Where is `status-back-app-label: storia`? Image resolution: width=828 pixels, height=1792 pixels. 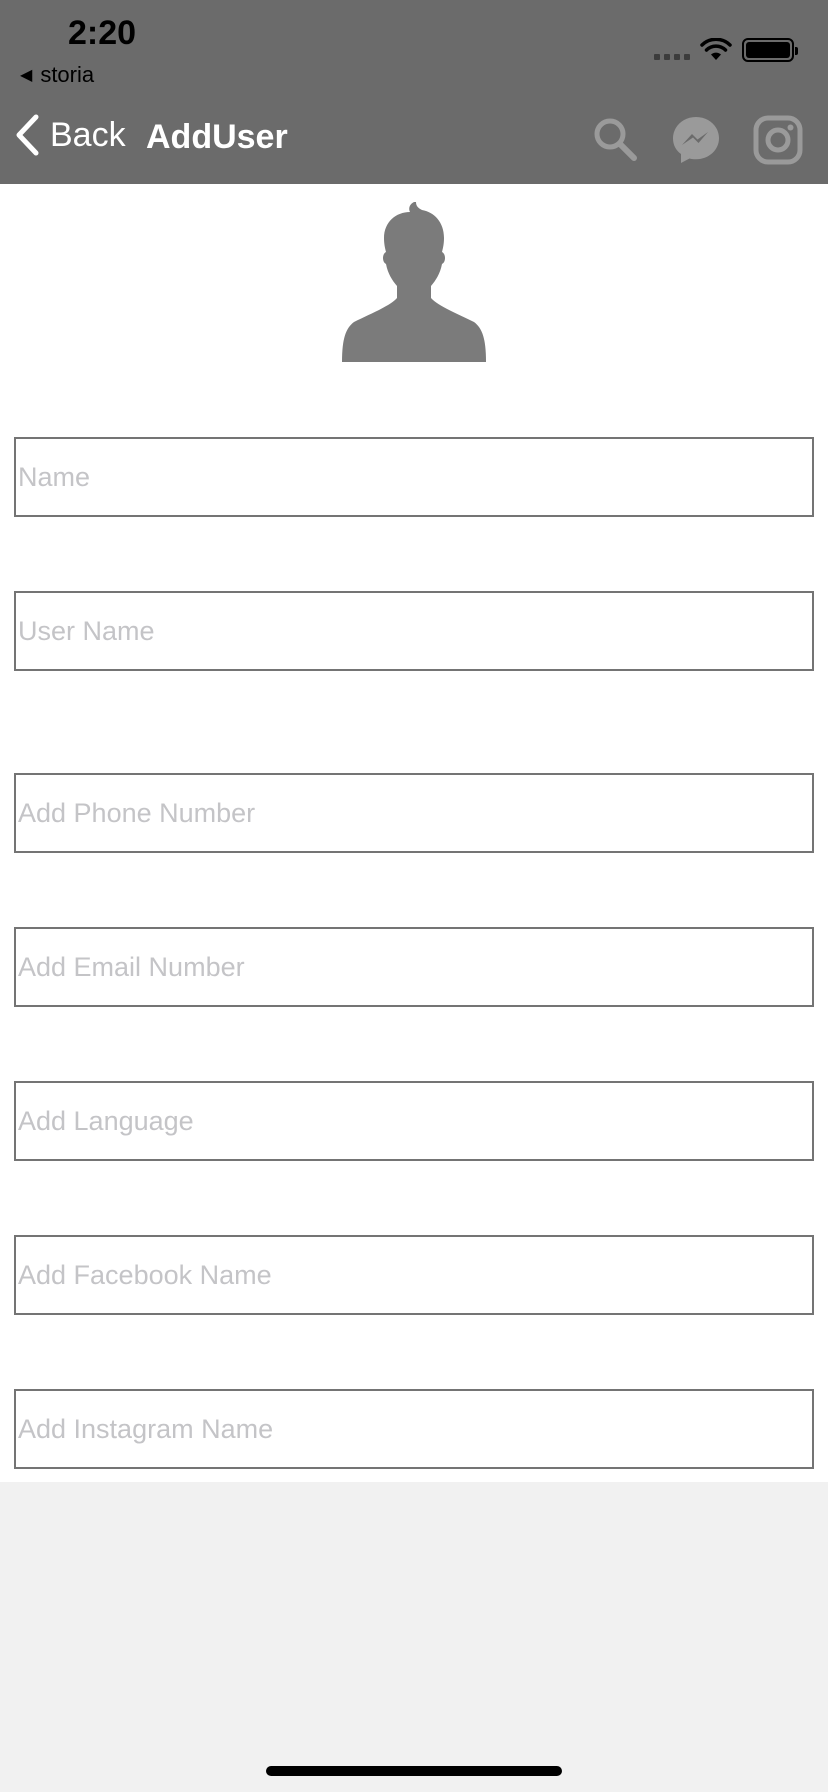 status-back-app-label: storia is located at coordinates (67, 74).